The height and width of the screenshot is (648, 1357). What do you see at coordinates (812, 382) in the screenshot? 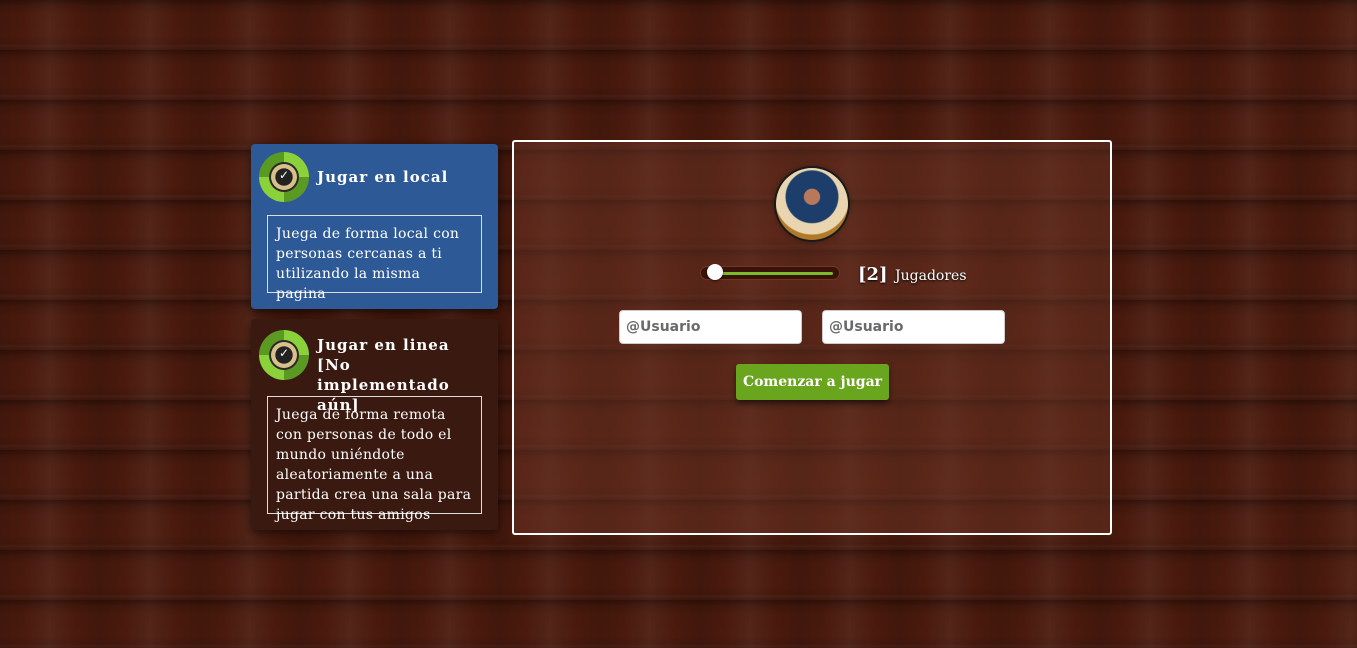
I see `start-game-button: Comenzar a jugar` at bounding box center [812, 382].